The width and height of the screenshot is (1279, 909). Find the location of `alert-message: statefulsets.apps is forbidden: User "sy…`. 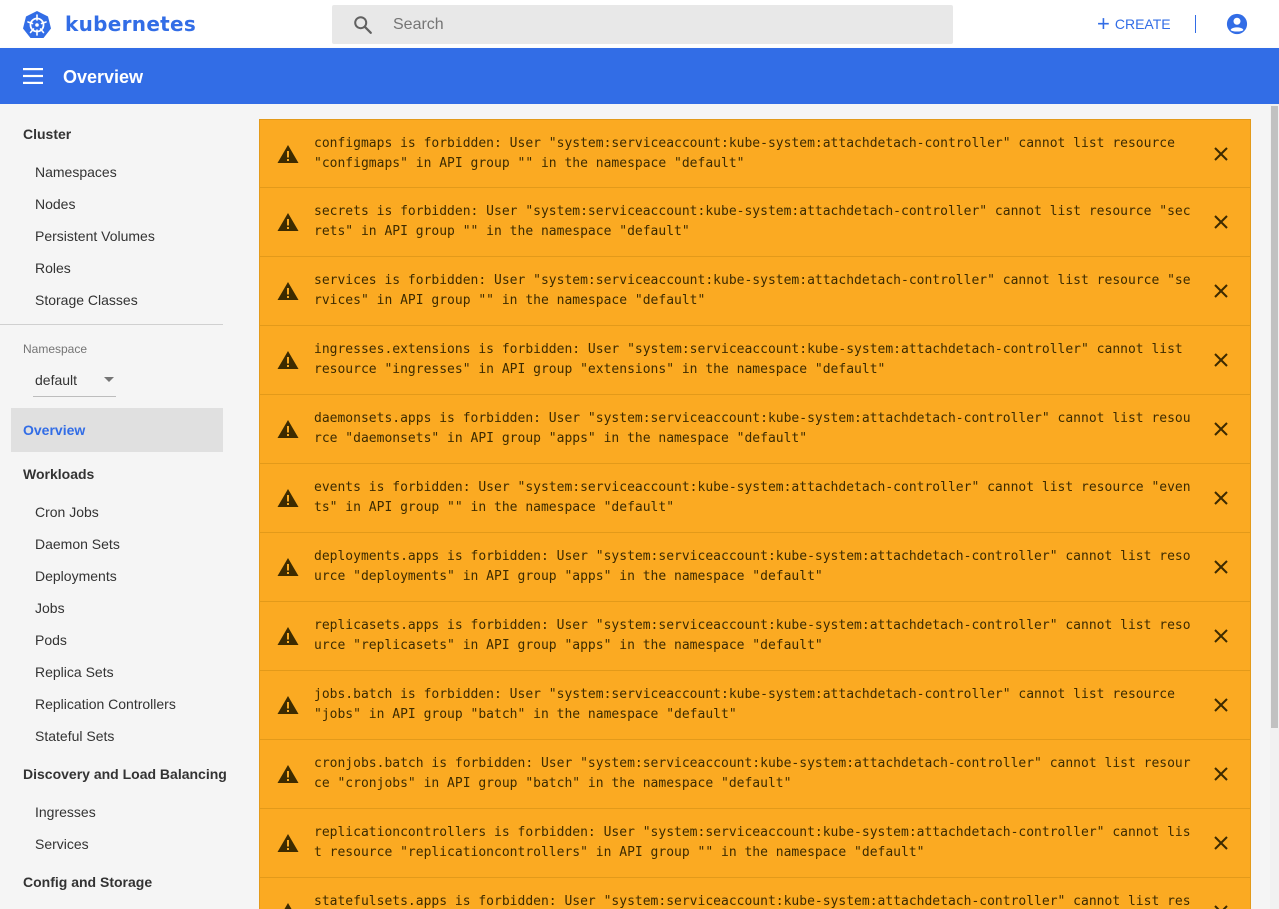

alert-message: statefulsets.apps is forbidden: User "sy… is located at coordinates (752, 901).